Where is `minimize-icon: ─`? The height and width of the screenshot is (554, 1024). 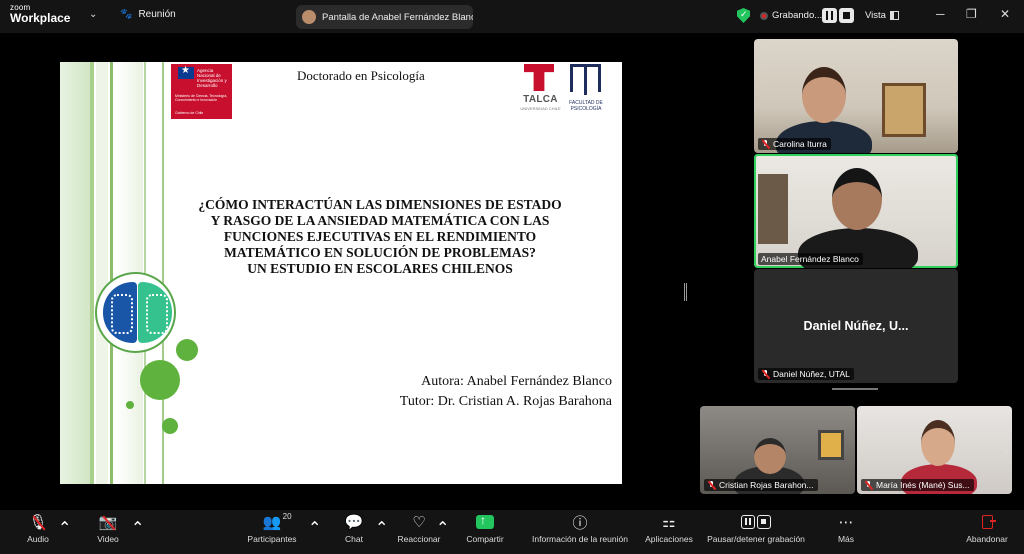
minimize-icon: ─ is located at coordinates (940, 14).